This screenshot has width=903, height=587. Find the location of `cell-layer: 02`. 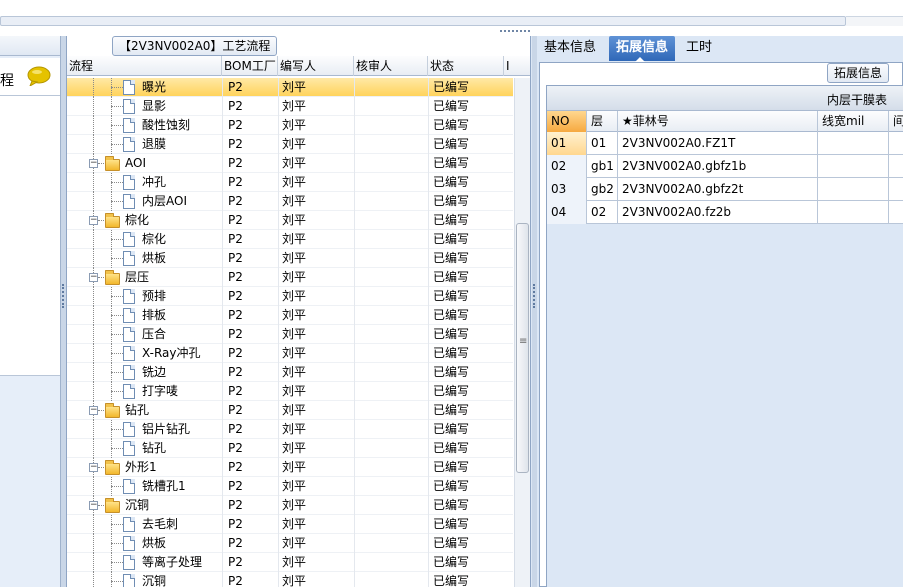

cell-layer: 02 is located at coordinates (602, 212).